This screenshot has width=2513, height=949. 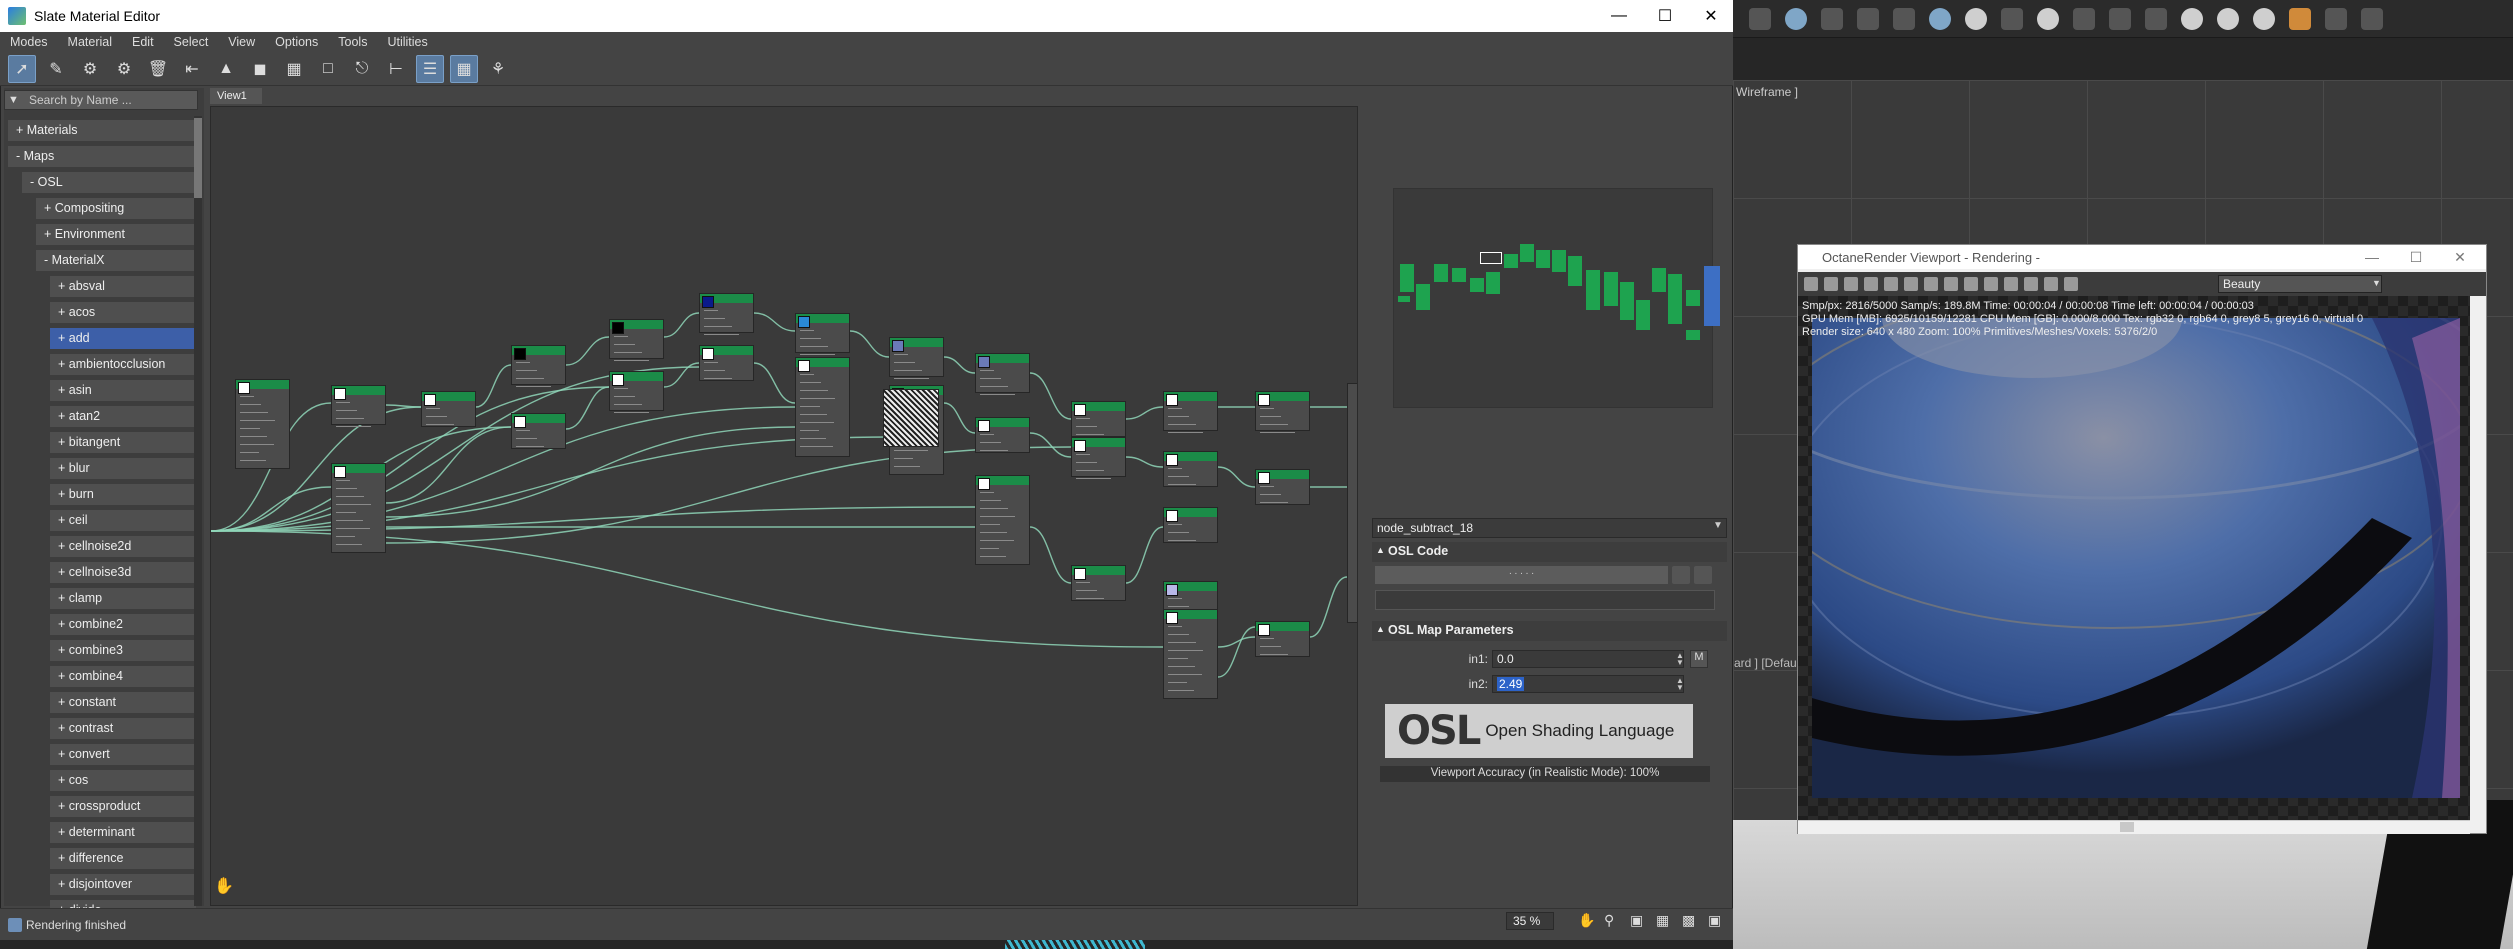 I want to click on zoom-extents-icon: ▦, so click(x=1662, y=920).